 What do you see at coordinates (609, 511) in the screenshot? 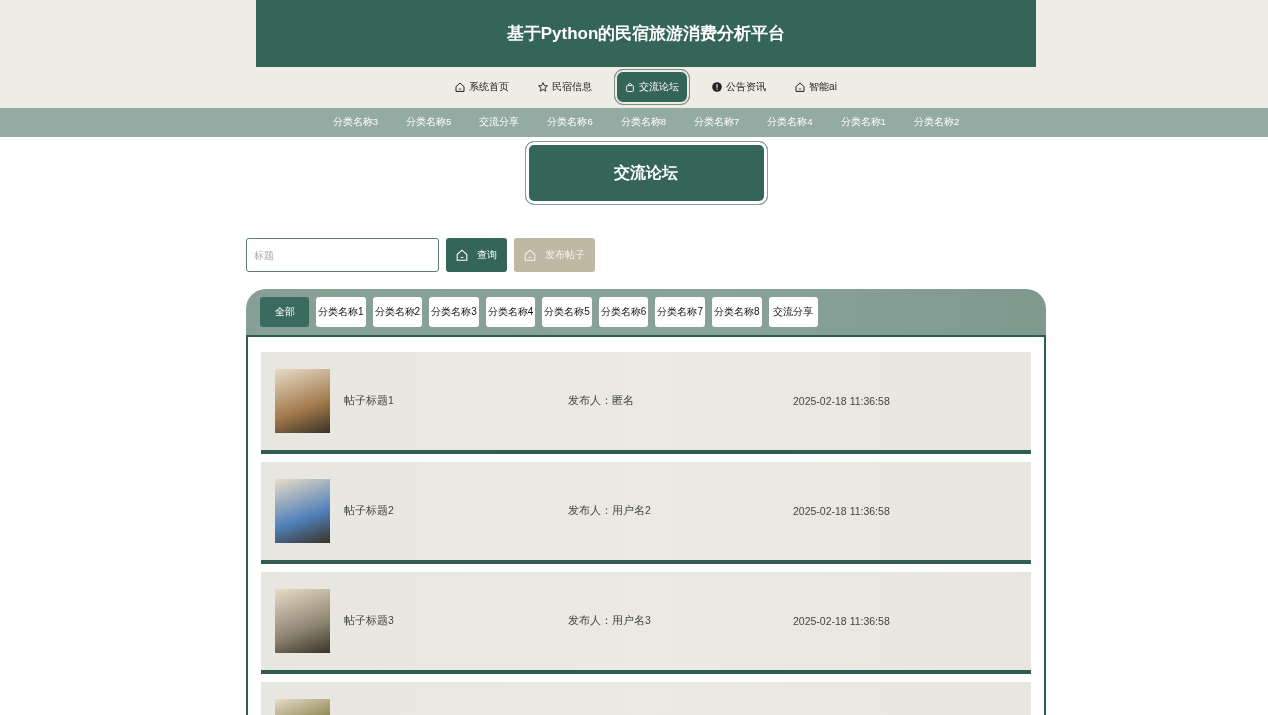
I see `post-author: 发布人：用户名2` at bounding box center [609, 511].